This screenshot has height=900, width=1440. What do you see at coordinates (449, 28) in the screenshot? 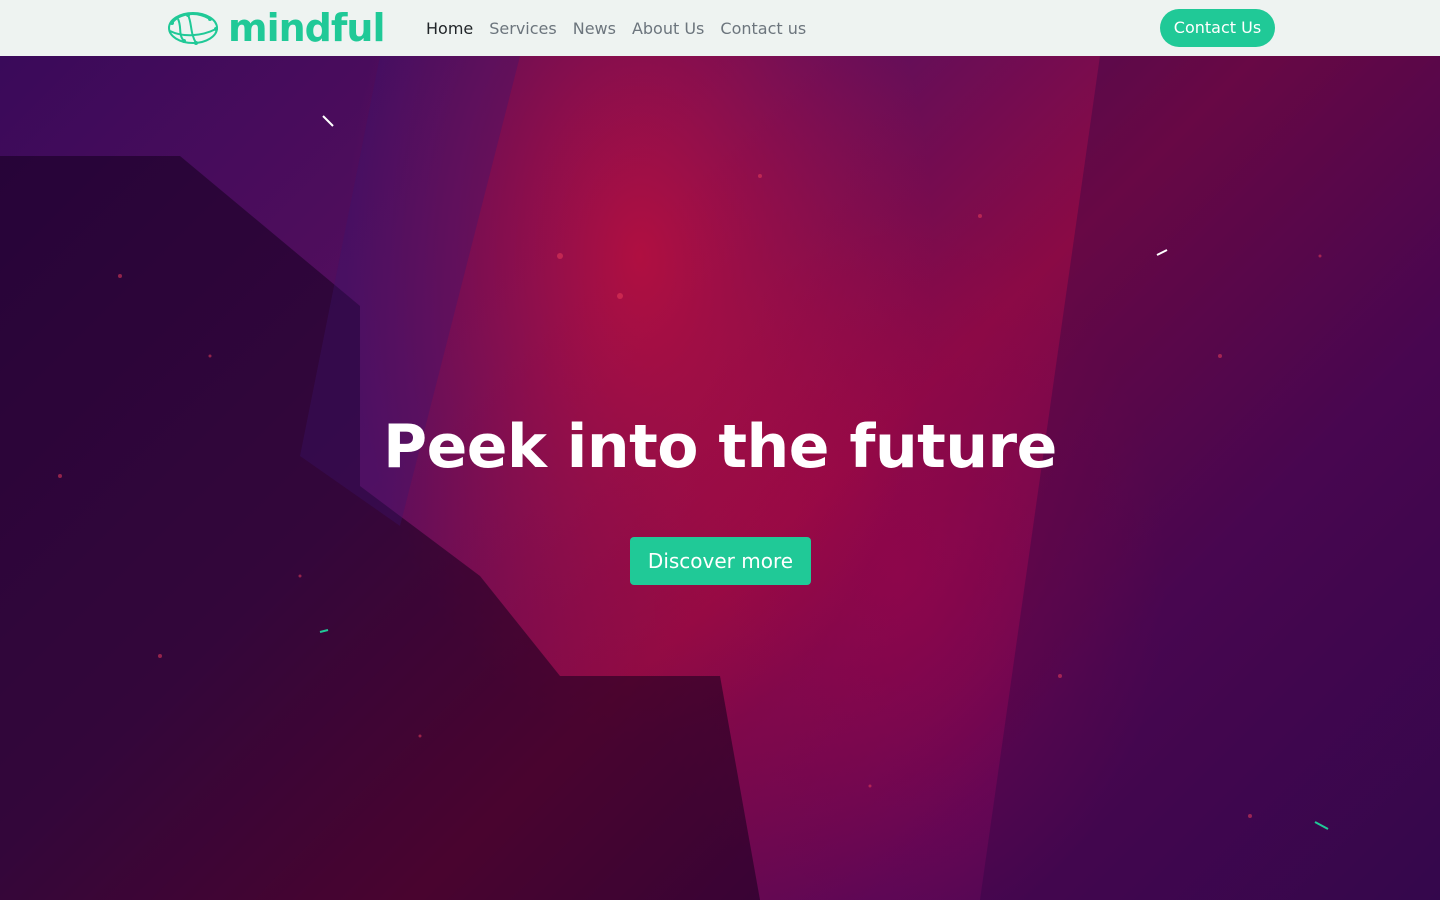
I see `nav-item-home: Home` at bounding box center [449, 28].